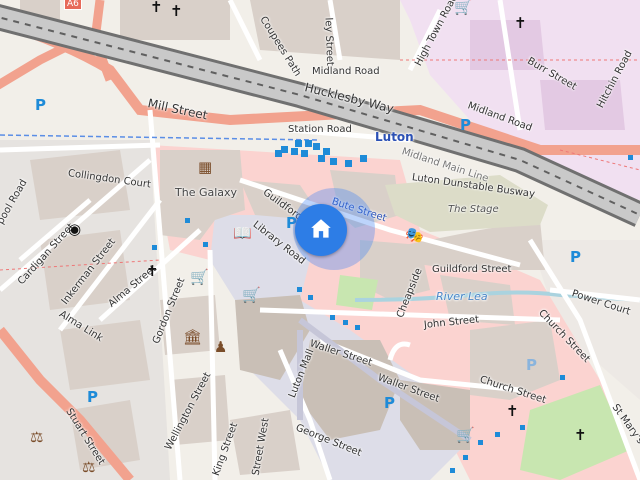 The height and width of the screenshot is (480, 640). Describe the element at coordinates (206, 192) in the screenshot. I see `place-label-the-galaxy: The Galaxy` at that location.